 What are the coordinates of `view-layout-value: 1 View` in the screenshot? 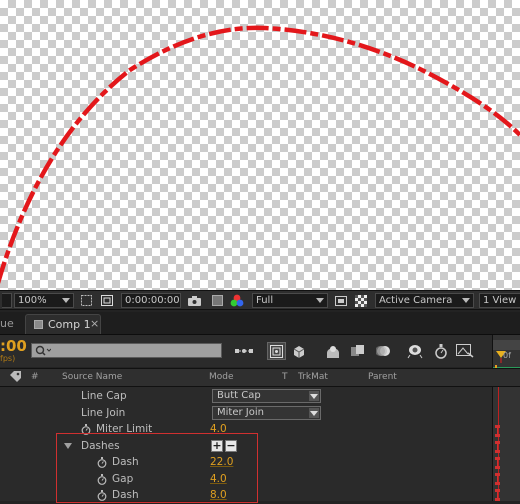 It's located at (500, 300).